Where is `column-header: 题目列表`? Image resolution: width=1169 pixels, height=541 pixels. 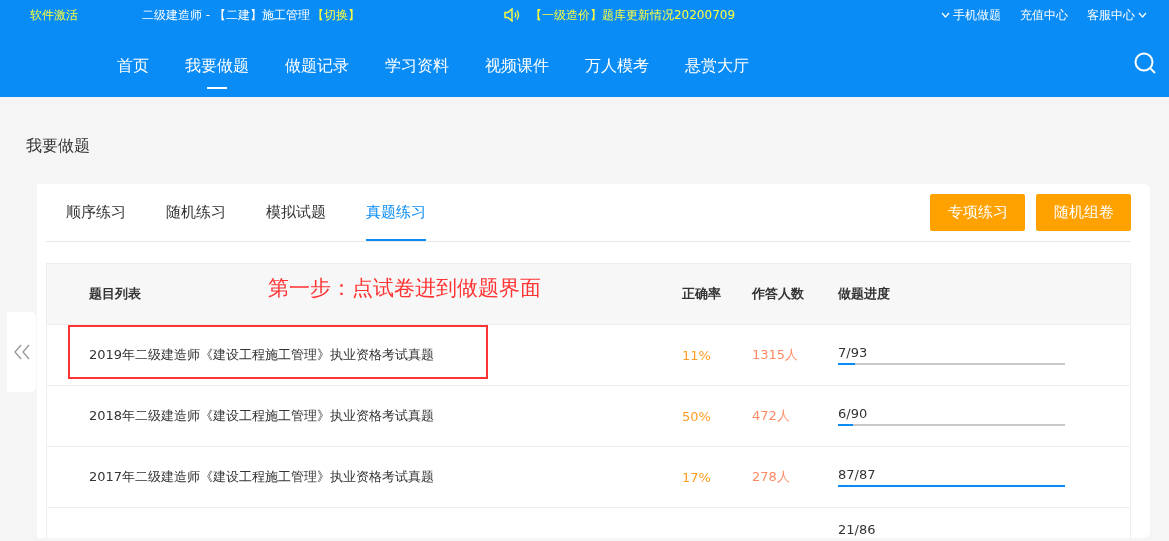
column-header: 题目列表 is located at coordinates (115, 294).